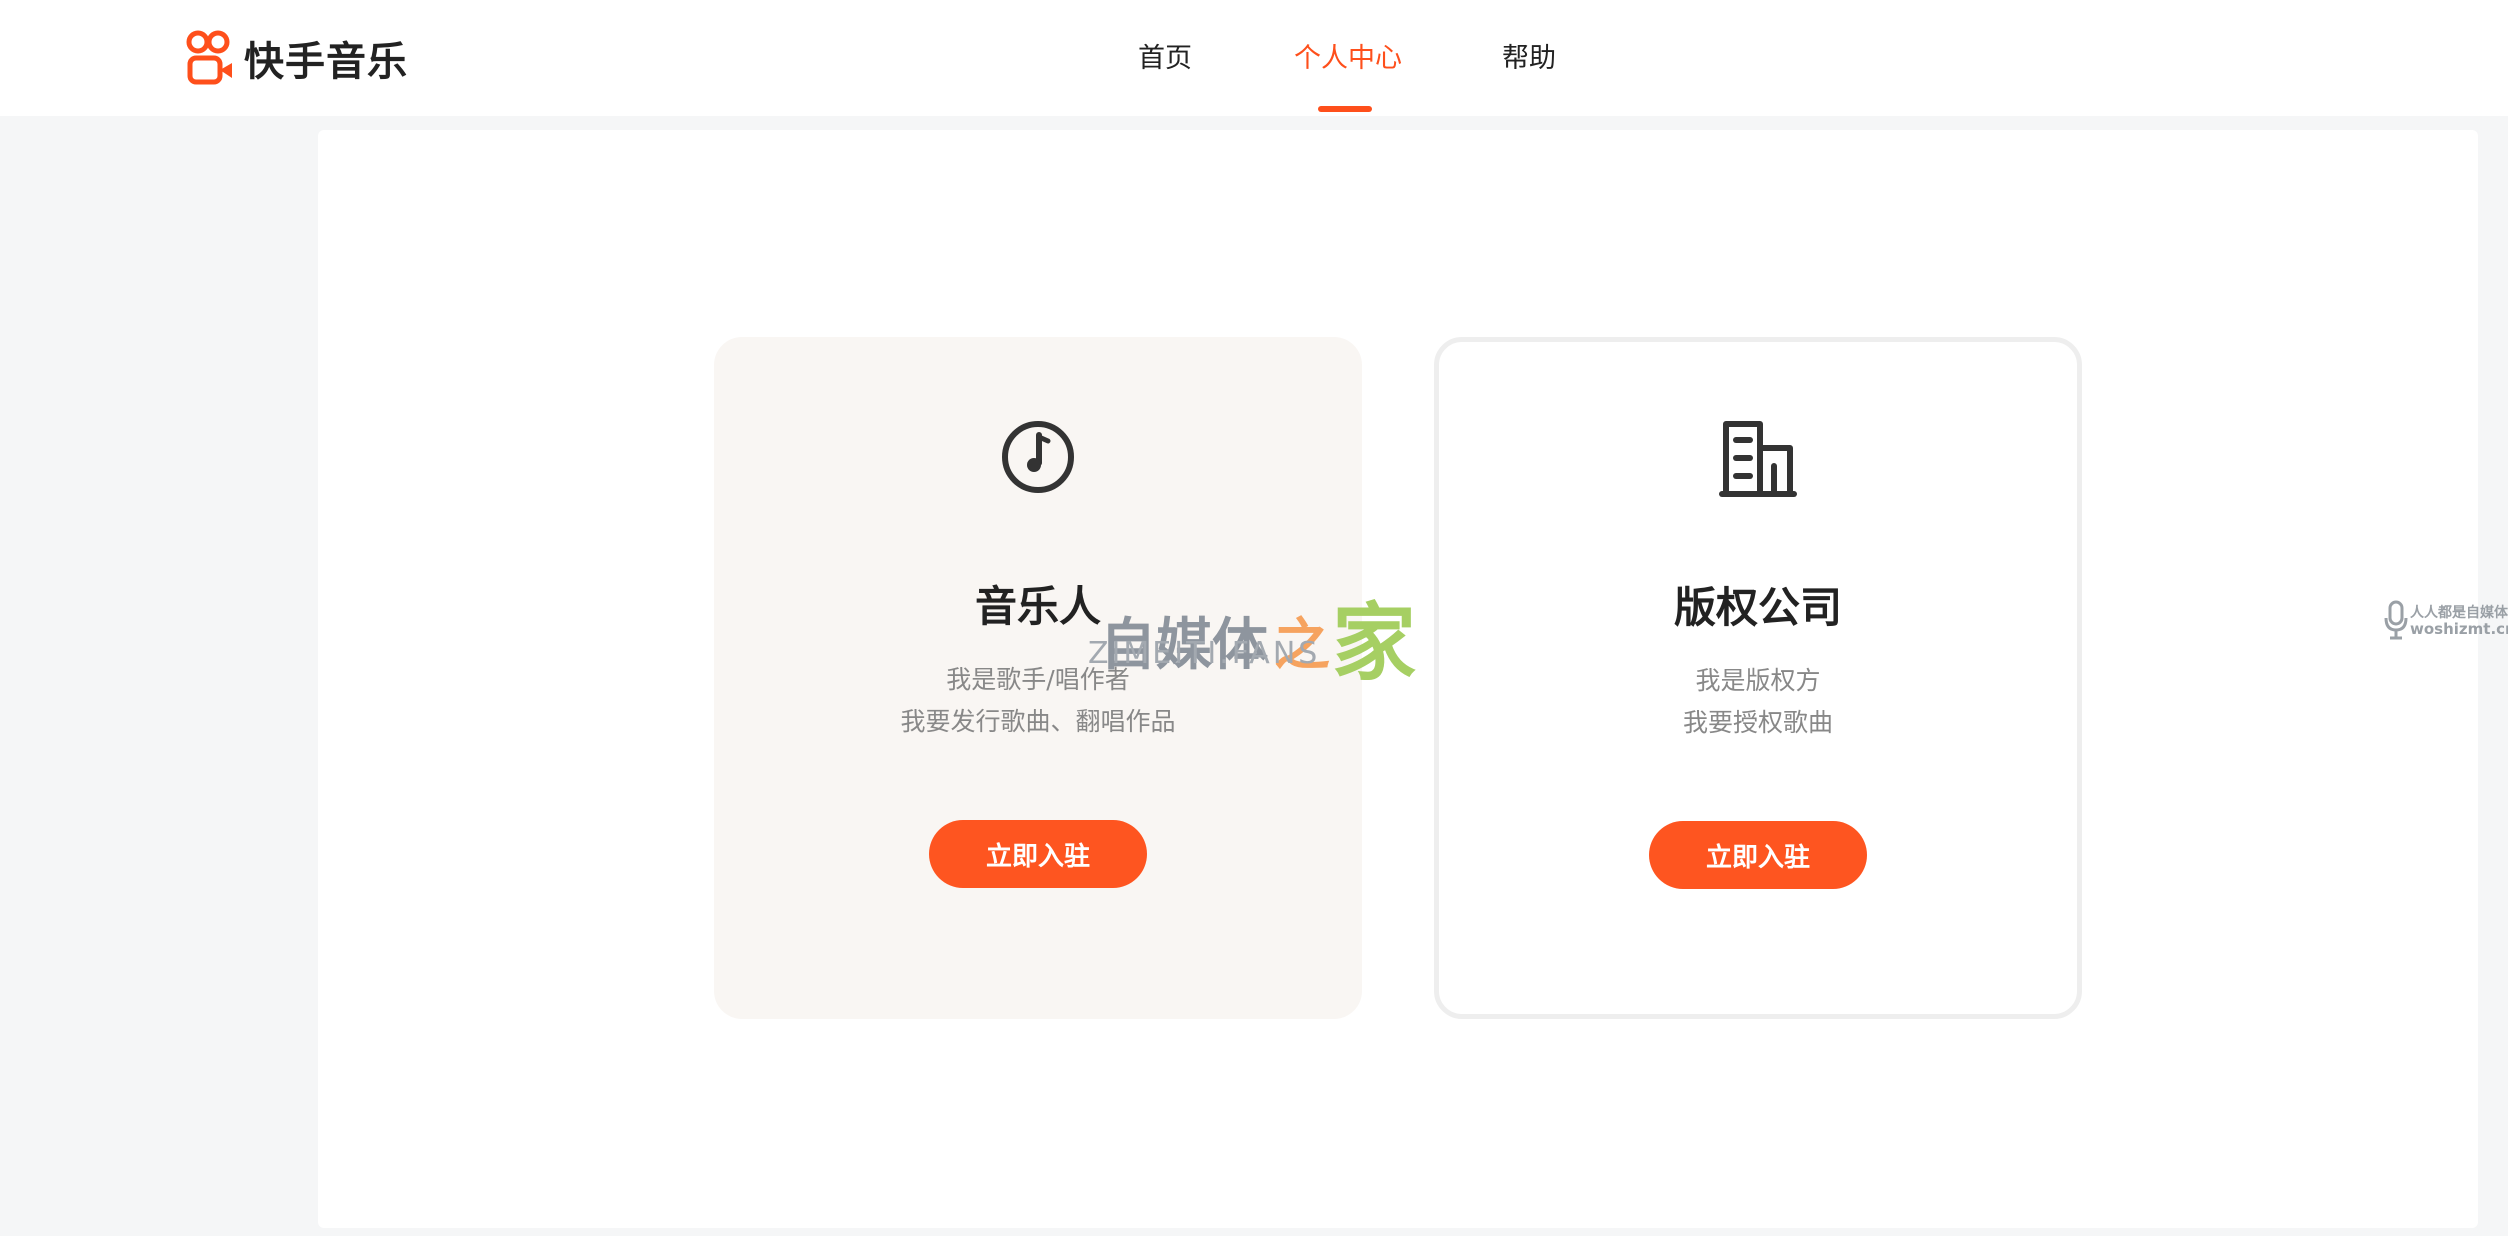 This screenshot has height=1236, width=2508. I want to click on music-disc-icon, so click(1038, 457).